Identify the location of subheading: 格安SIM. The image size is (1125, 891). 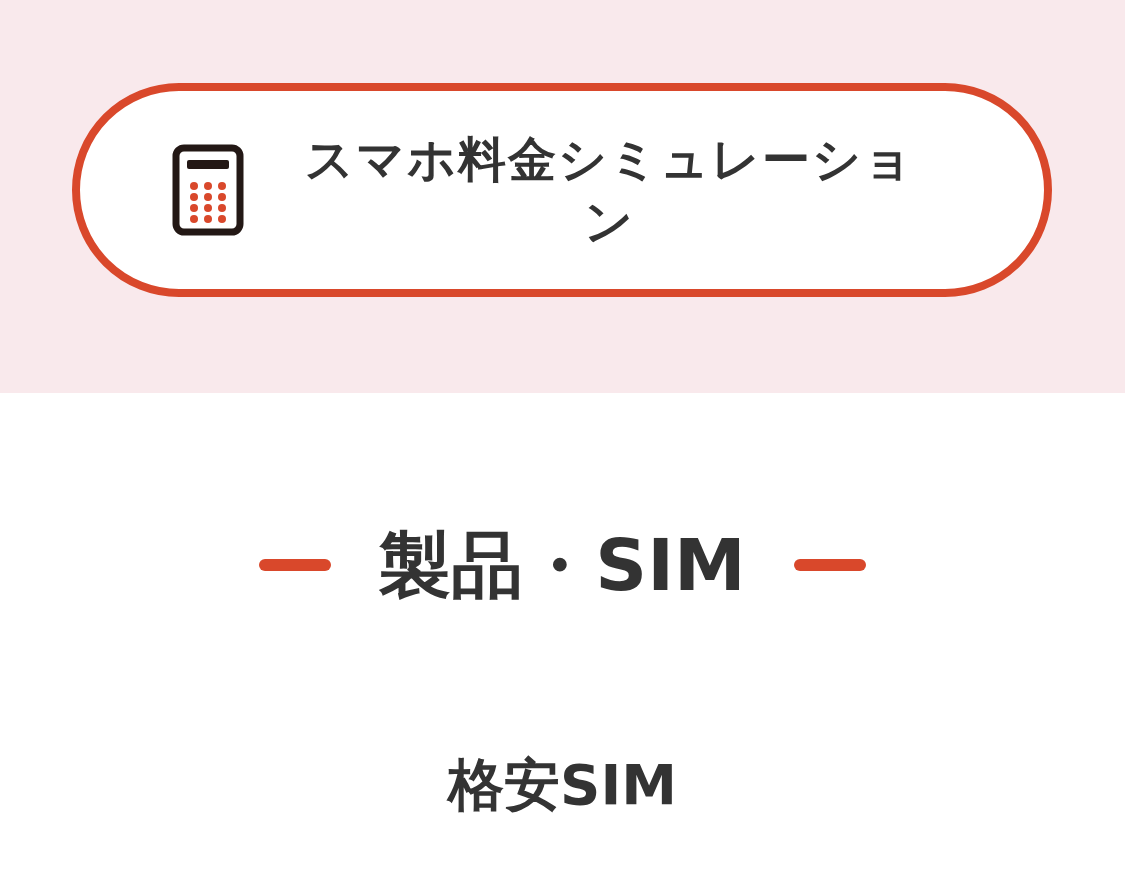
(562, 785).